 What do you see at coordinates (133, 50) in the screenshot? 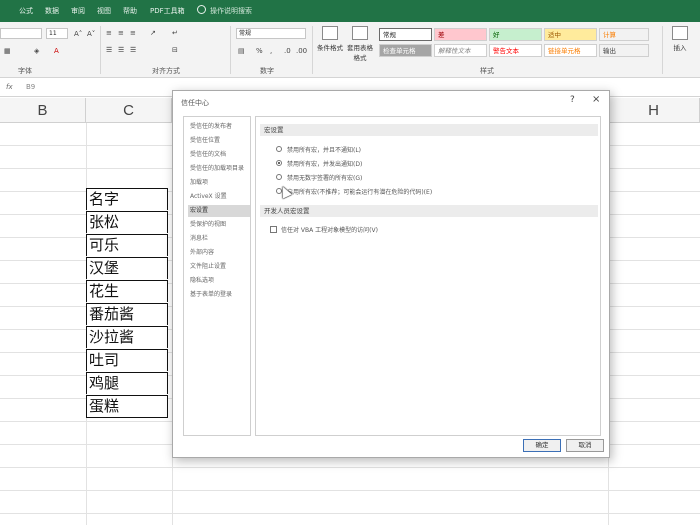
I see `align-right-icon: ☰` at bounding box center [133, 50].